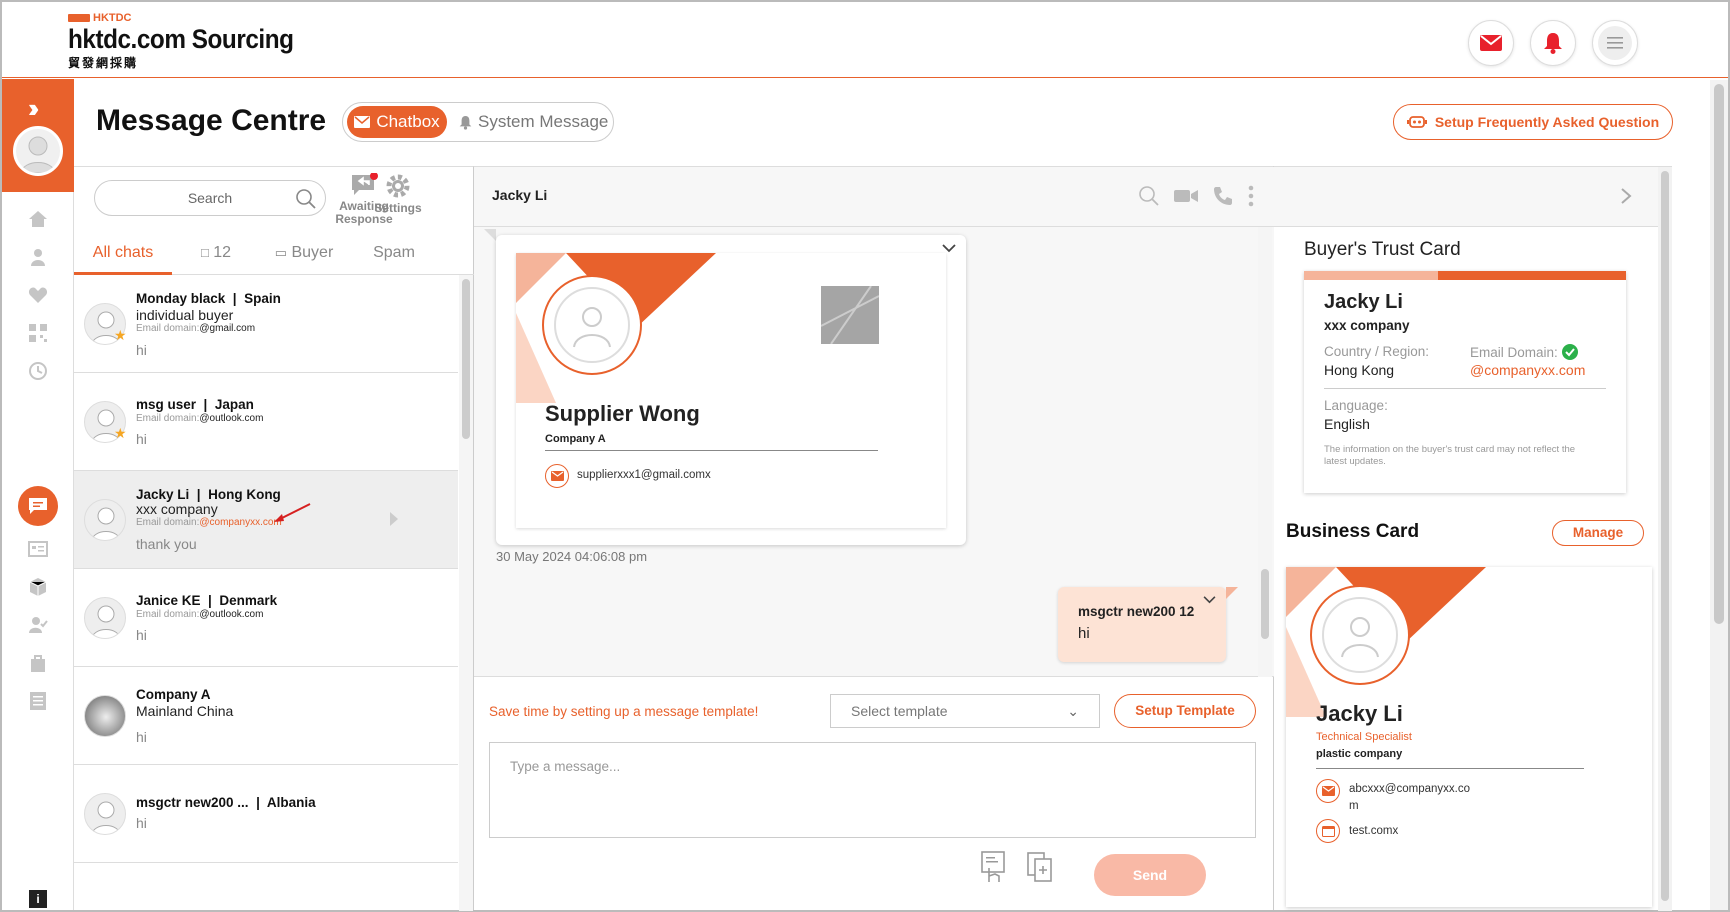 The image size is (1730, 912). I want to click on notification-button, so click(1553, 43).